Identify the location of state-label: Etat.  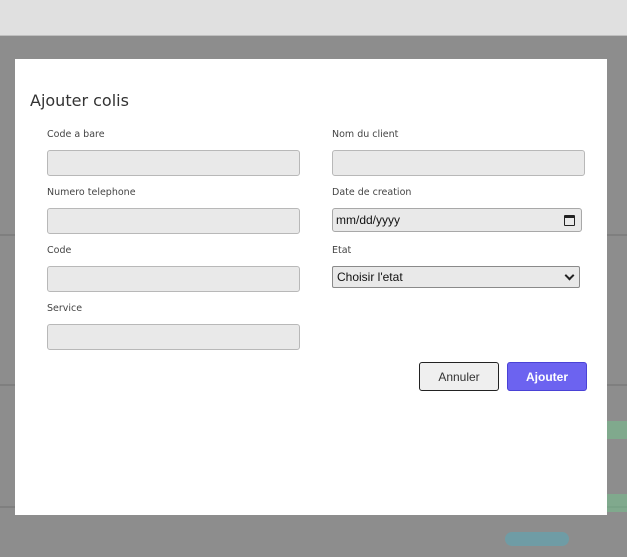
(342, 250).